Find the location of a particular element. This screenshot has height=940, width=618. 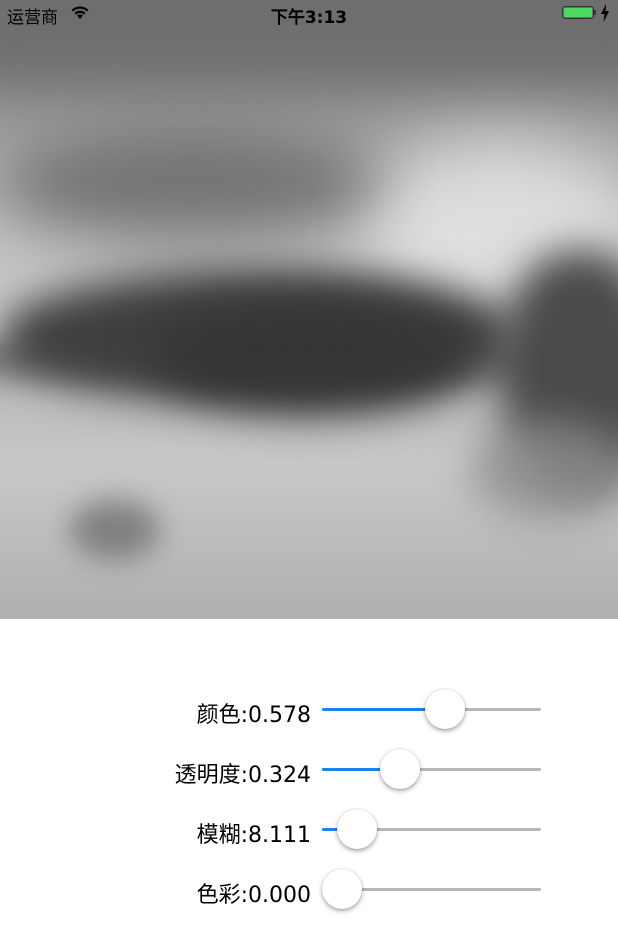

opacity-slider is located at coordinates (431, 769).